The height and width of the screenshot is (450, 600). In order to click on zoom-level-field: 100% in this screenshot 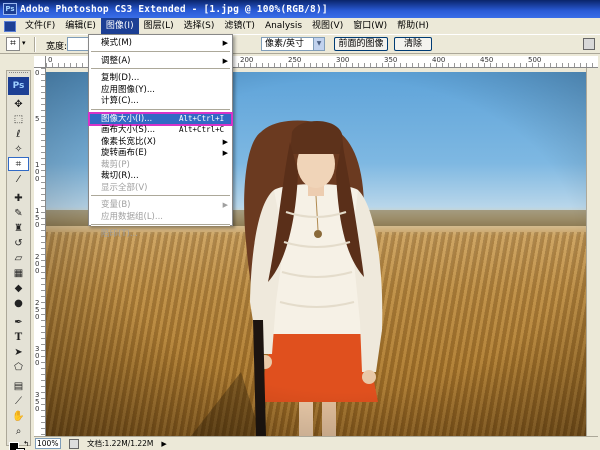, I will do `click(48, 443)`.